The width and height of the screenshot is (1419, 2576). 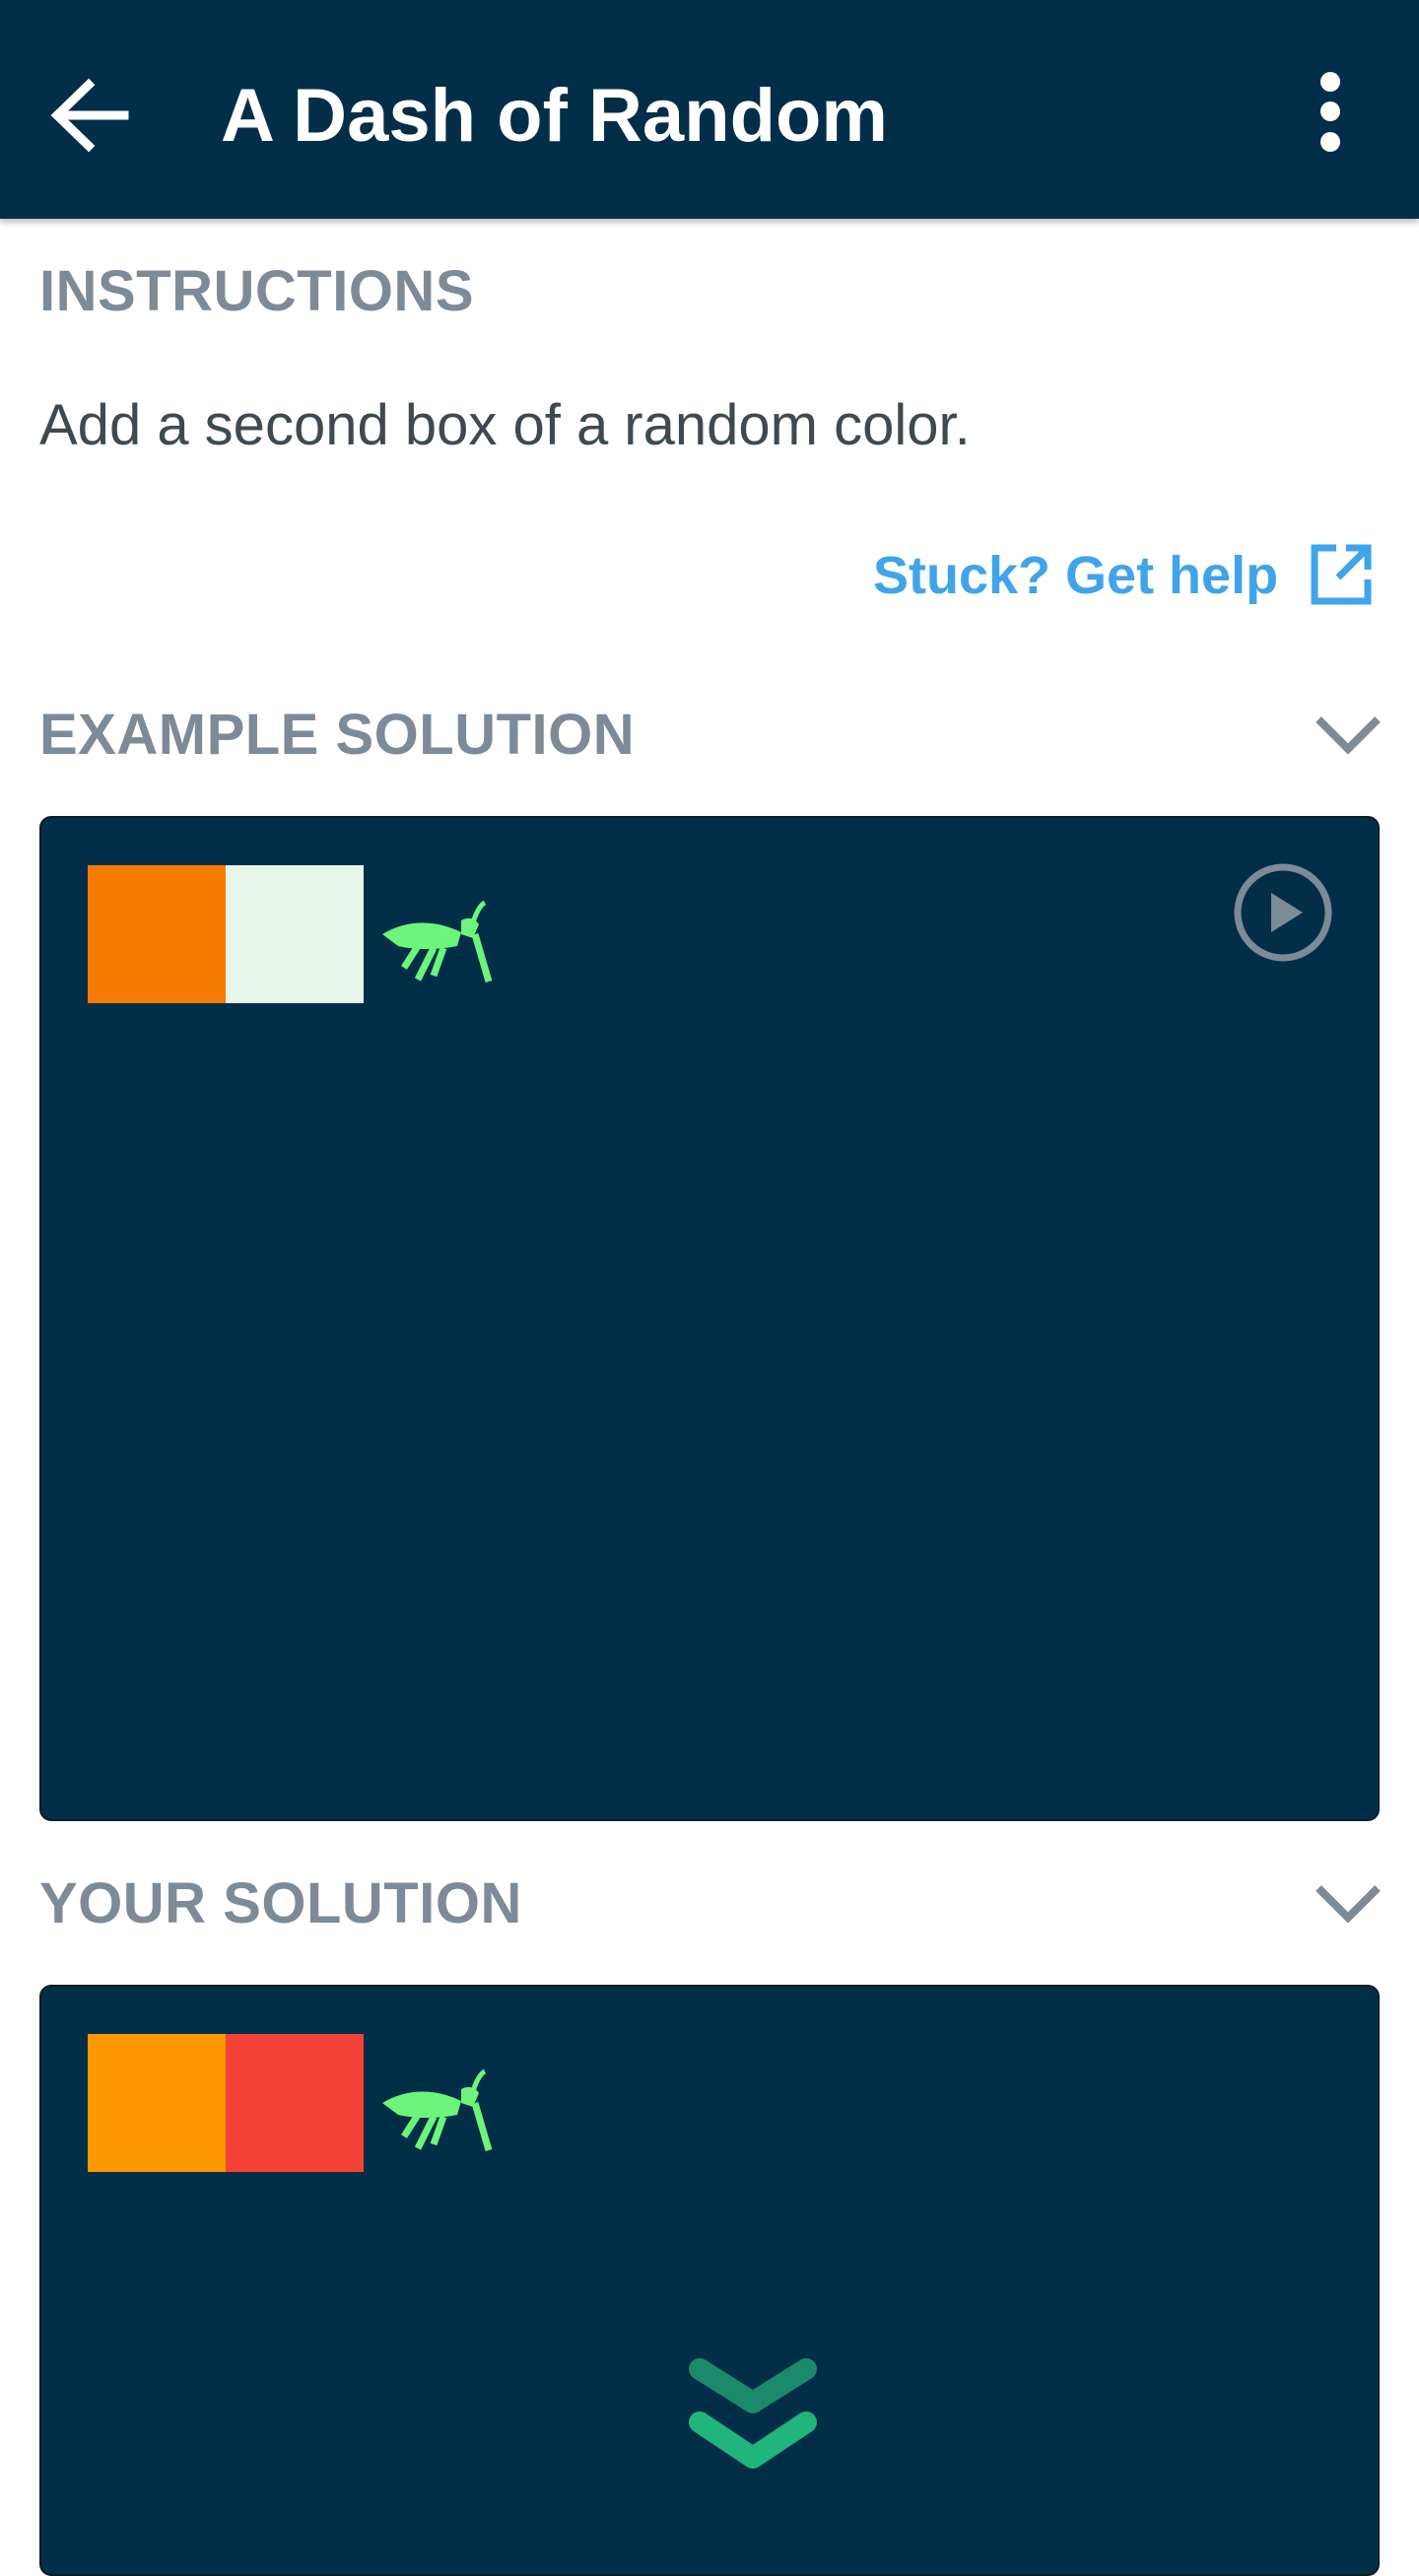 I want to click on more-vert-icon, so click(x=1330, y=112).